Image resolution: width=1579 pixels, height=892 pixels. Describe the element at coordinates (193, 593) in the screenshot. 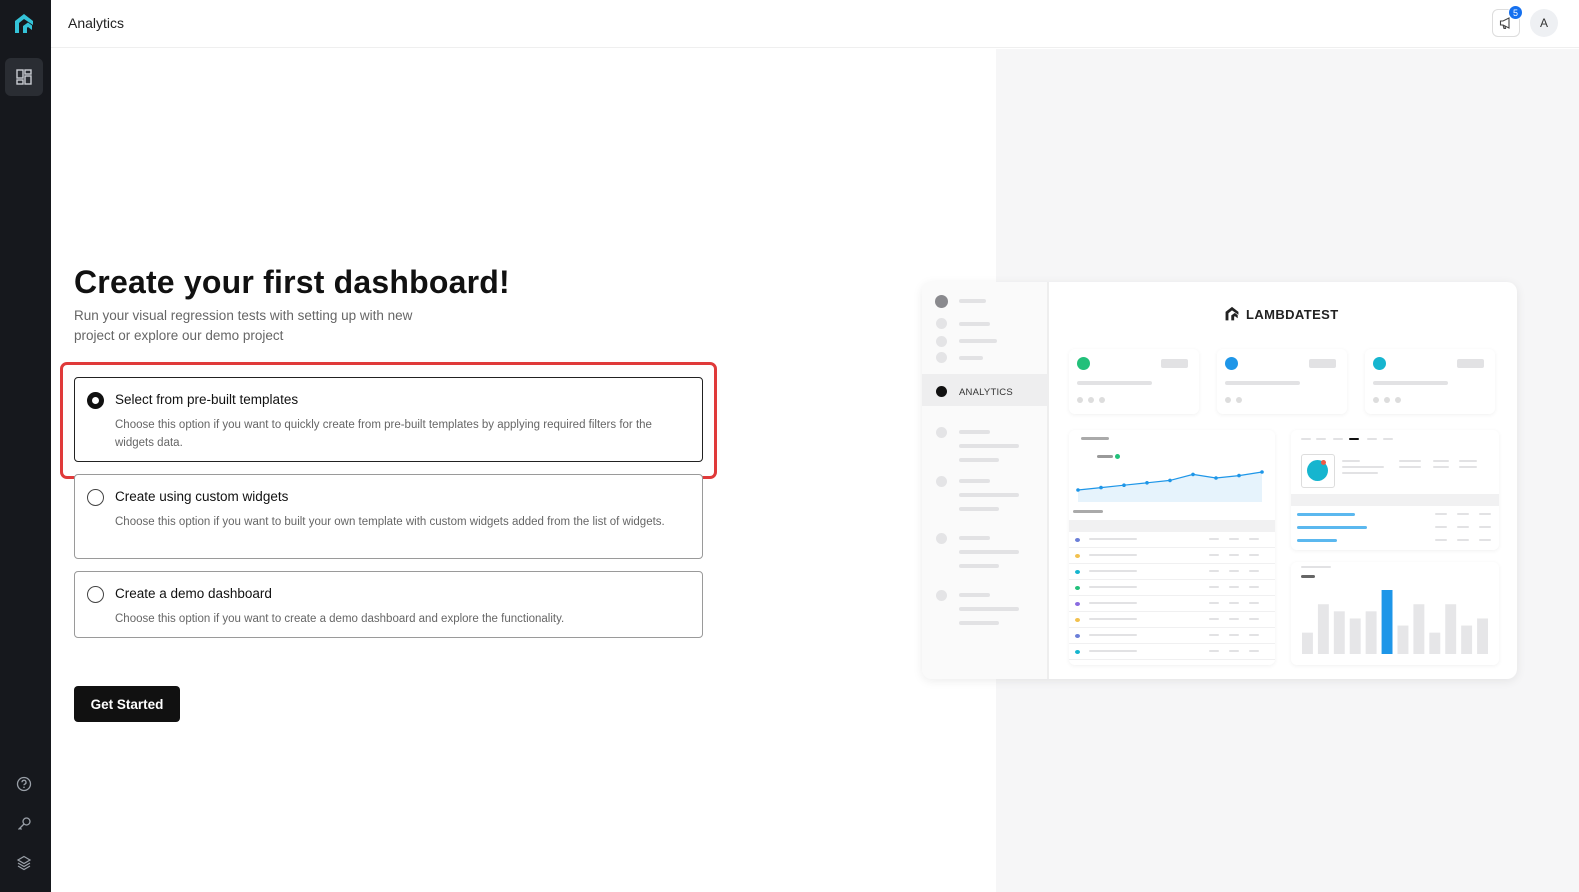

I see `option-title: Create a demo dashboard` at that location.